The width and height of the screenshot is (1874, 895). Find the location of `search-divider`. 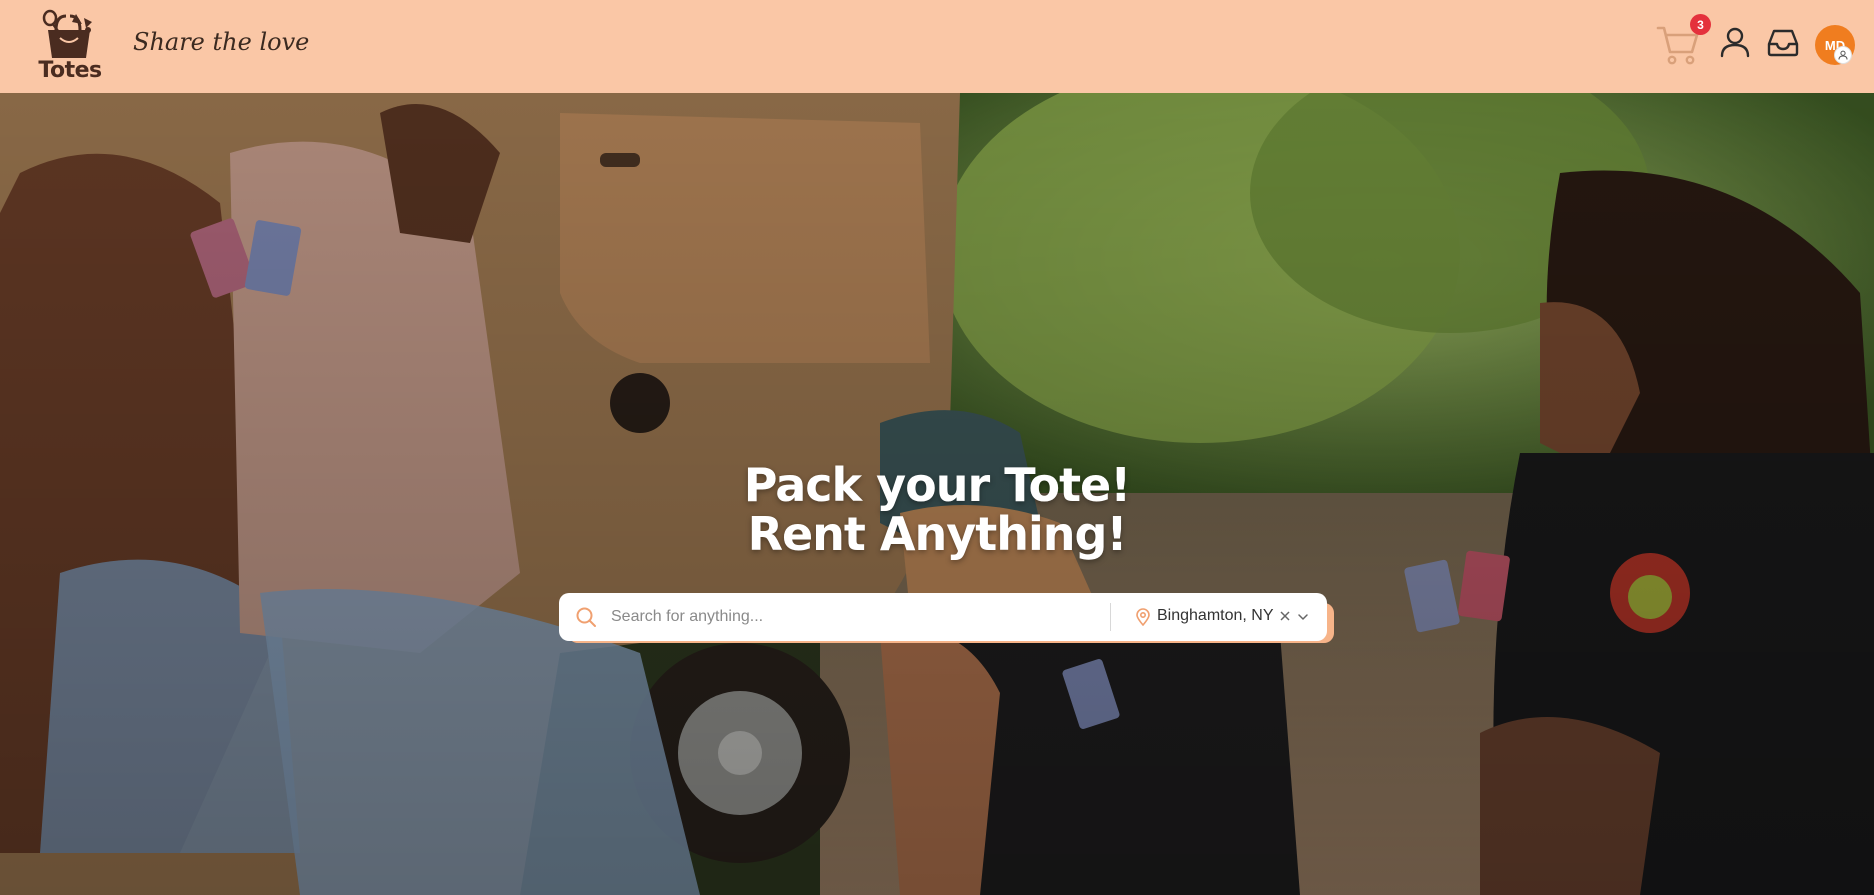

search-divider is located at coordinates (1110, 617).